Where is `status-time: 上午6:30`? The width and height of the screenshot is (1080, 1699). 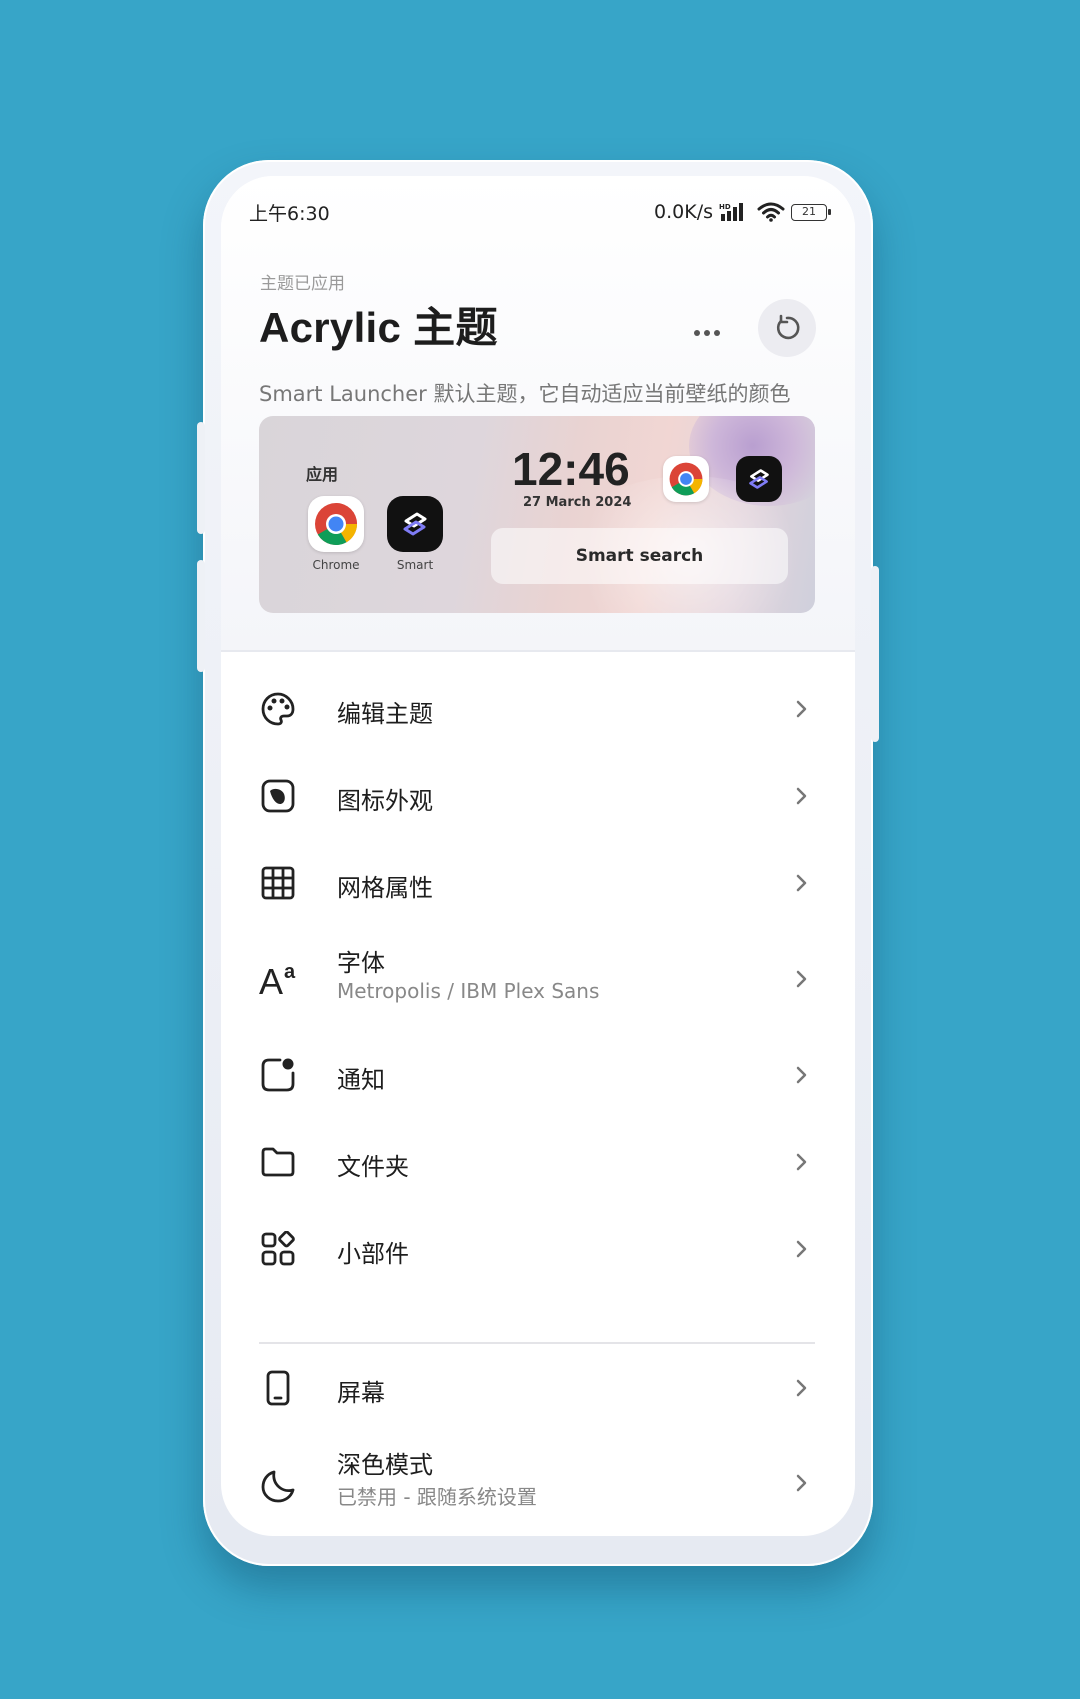 status-time: 上午6:30 is located at coordinates (289, 213).